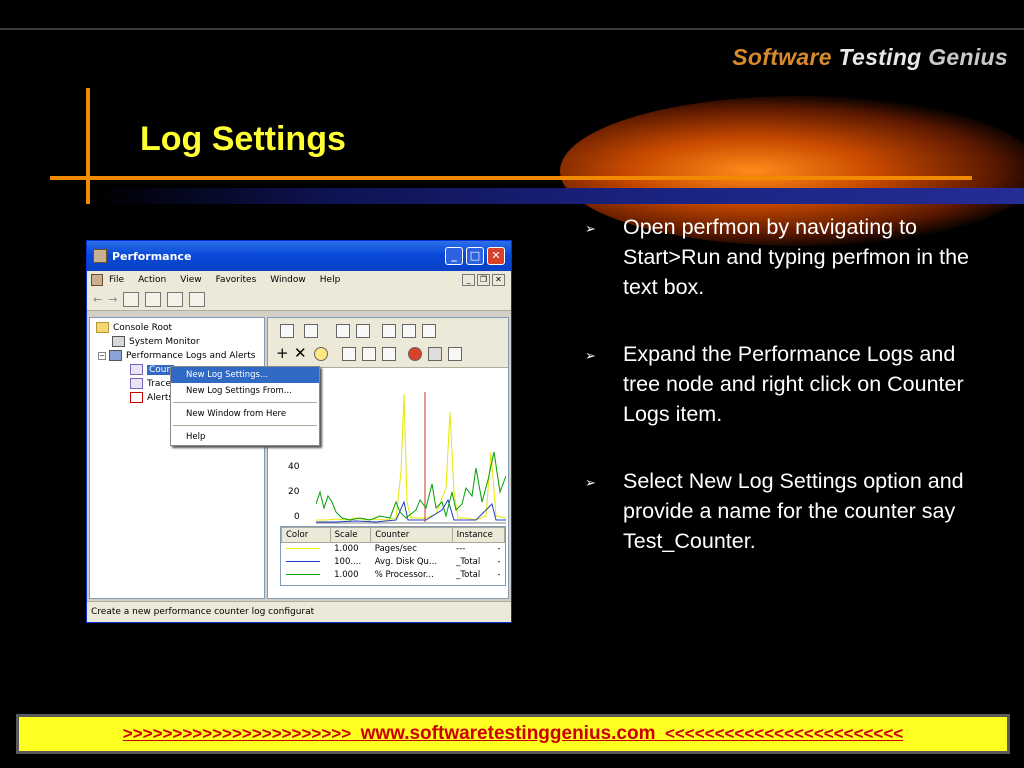 Image resolution: width=1024 pixels, height=768 pixels. Describe the element at coordinates (435, 354) in the screenshot. I see `update-data-icon` at that location.